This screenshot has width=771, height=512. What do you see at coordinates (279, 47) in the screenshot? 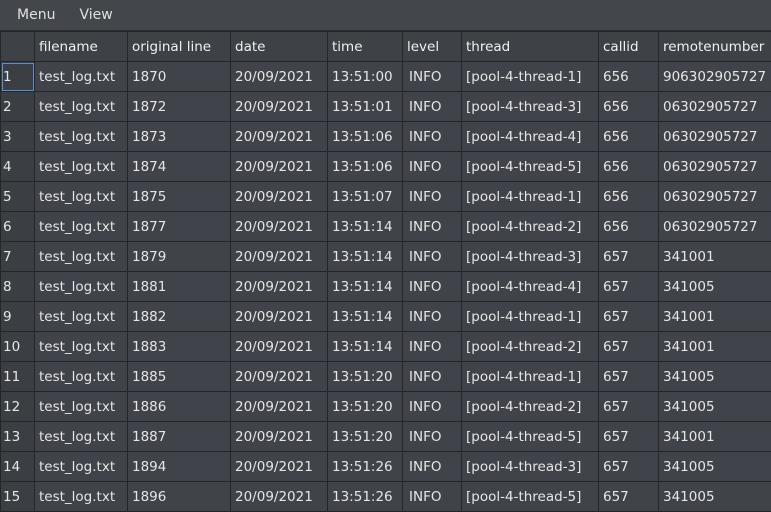
I see `column-header-date: date` at bounding box center [279, 47].